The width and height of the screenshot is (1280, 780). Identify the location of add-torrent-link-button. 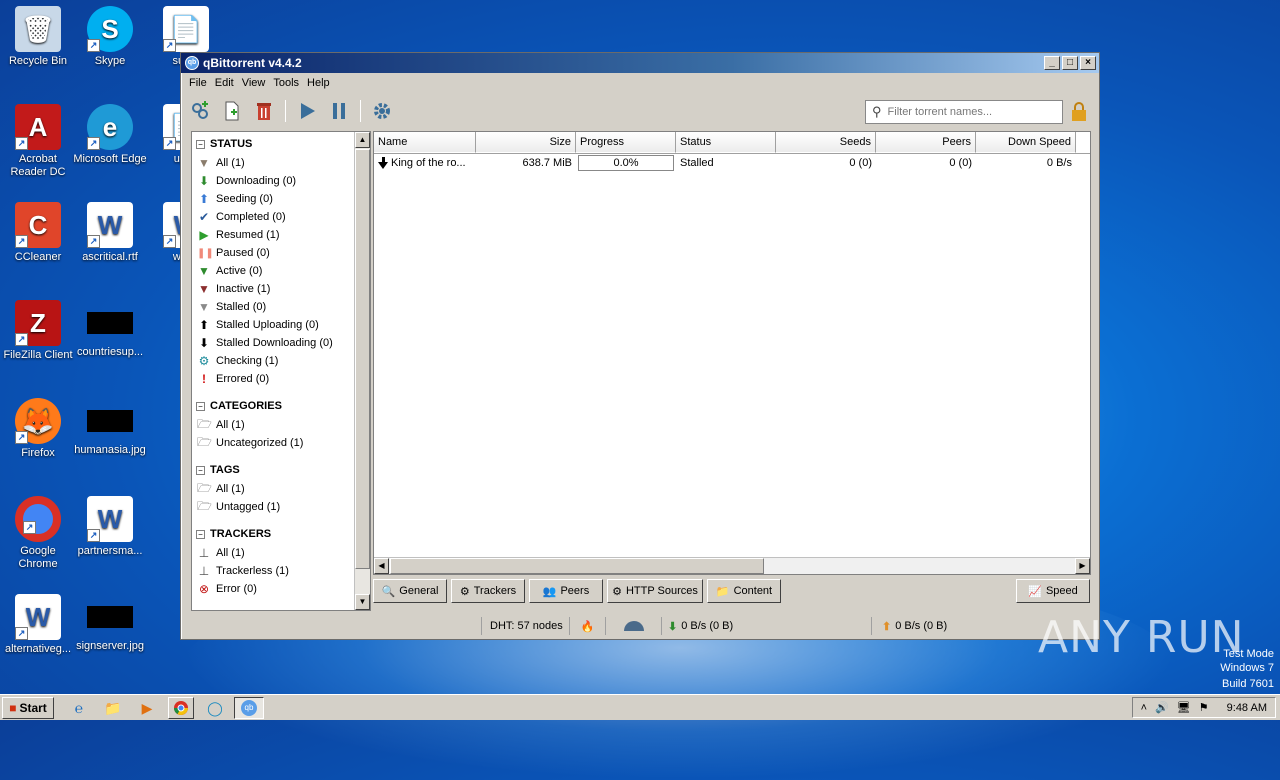
(200, 111).